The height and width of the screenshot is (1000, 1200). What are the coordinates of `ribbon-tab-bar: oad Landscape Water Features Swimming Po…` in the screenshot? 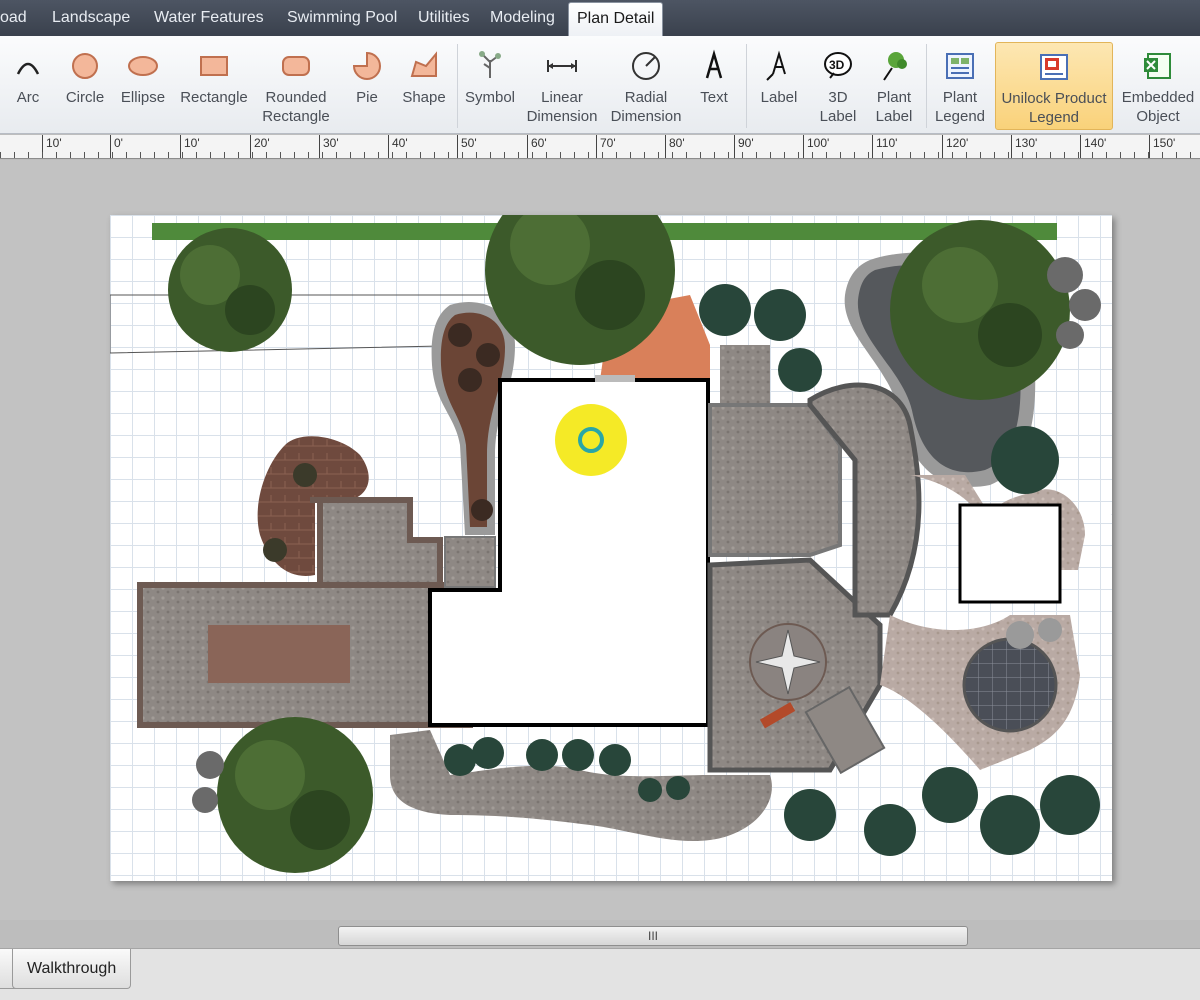 It's located at (600, 18).